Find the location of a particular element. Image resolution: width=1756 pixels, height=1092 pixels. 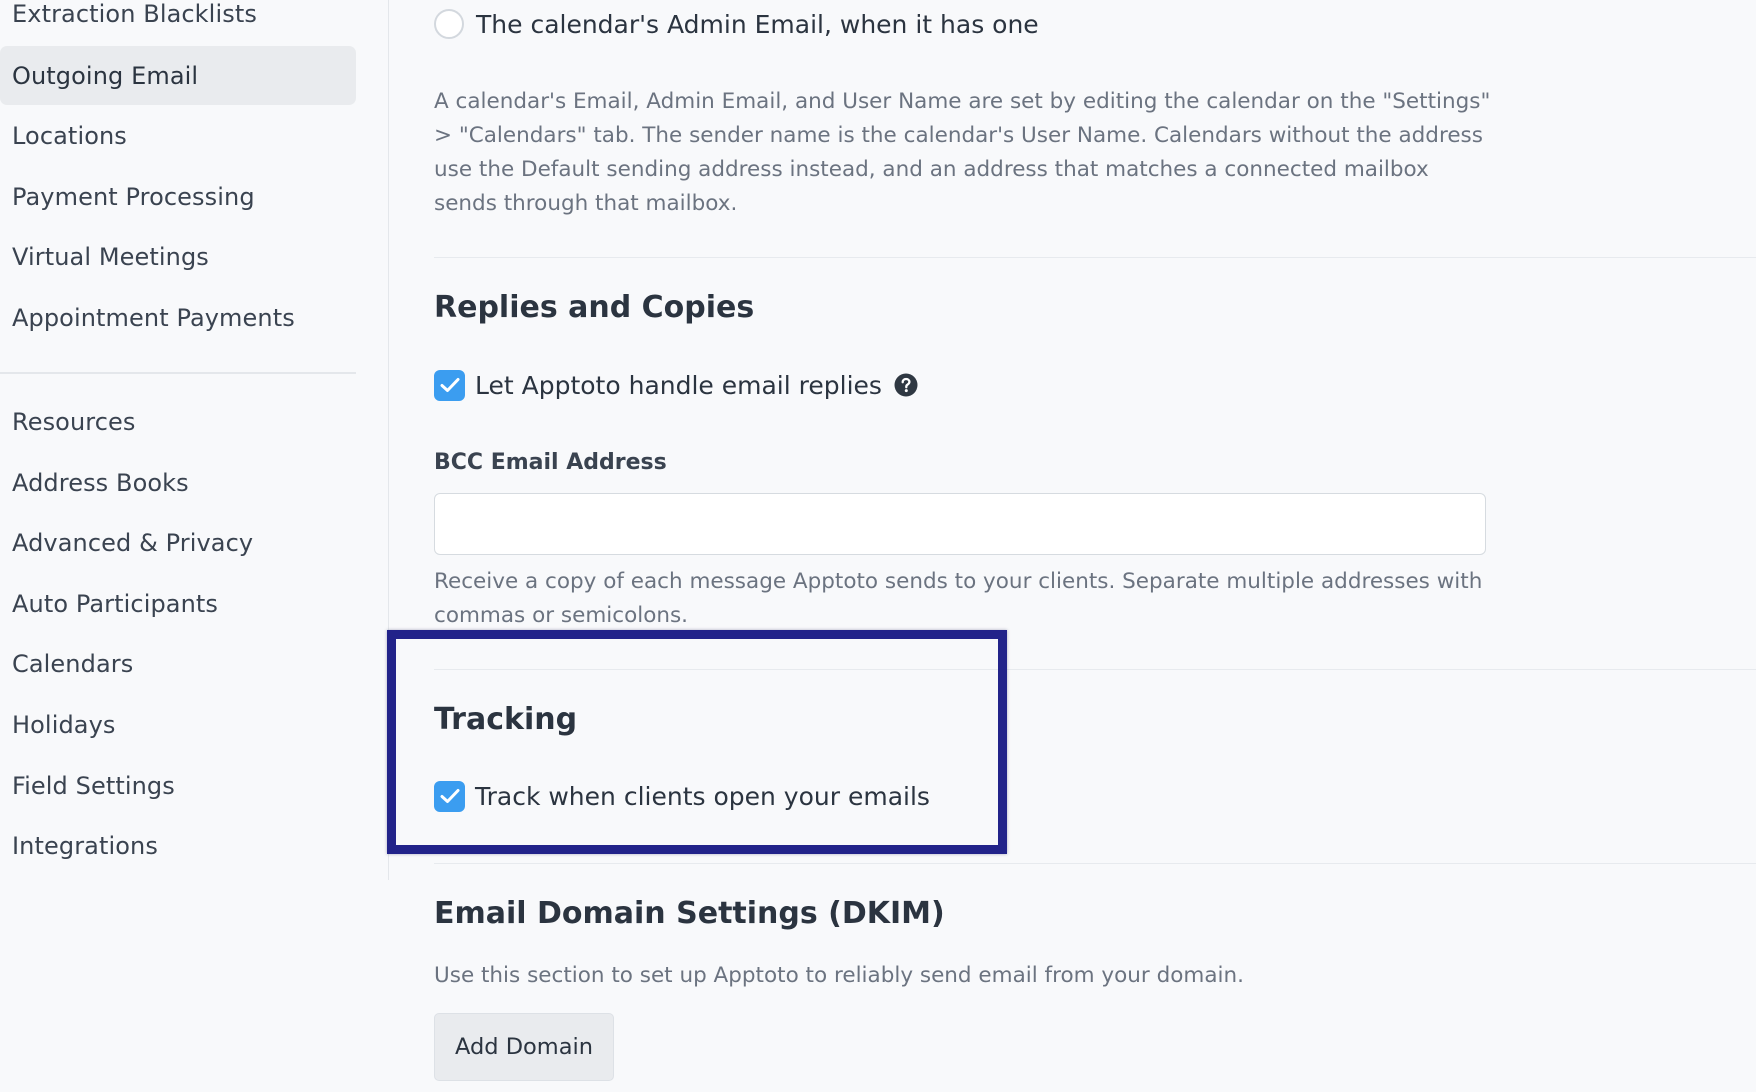

sidebar-item-advanced-privacy: Advanced & Privacy is located at coordinates (178, 542).